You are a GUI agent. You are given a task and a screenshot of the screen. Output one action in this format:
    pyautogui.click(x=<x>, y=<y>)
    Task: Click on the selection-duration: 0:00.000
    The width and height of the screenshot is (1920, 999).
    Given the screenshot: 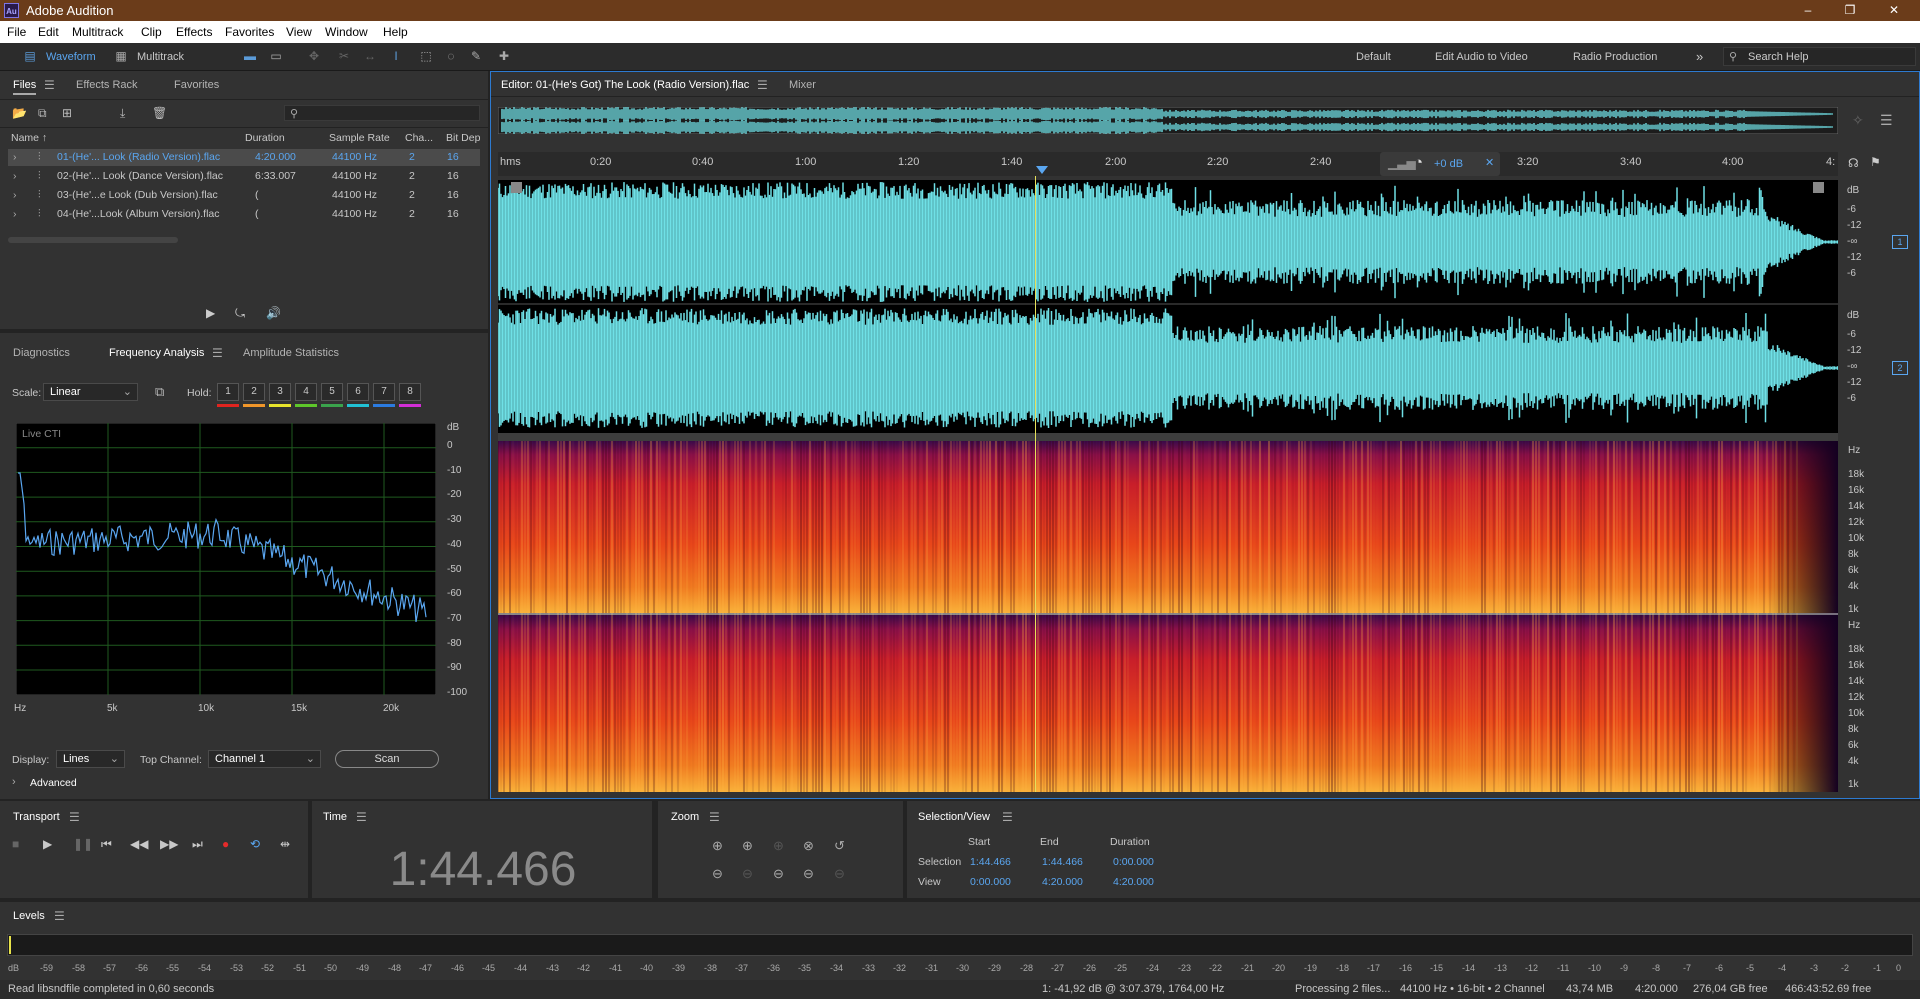 What is the action you would take?
    pyautogui.click(x=1133, y=862)
    